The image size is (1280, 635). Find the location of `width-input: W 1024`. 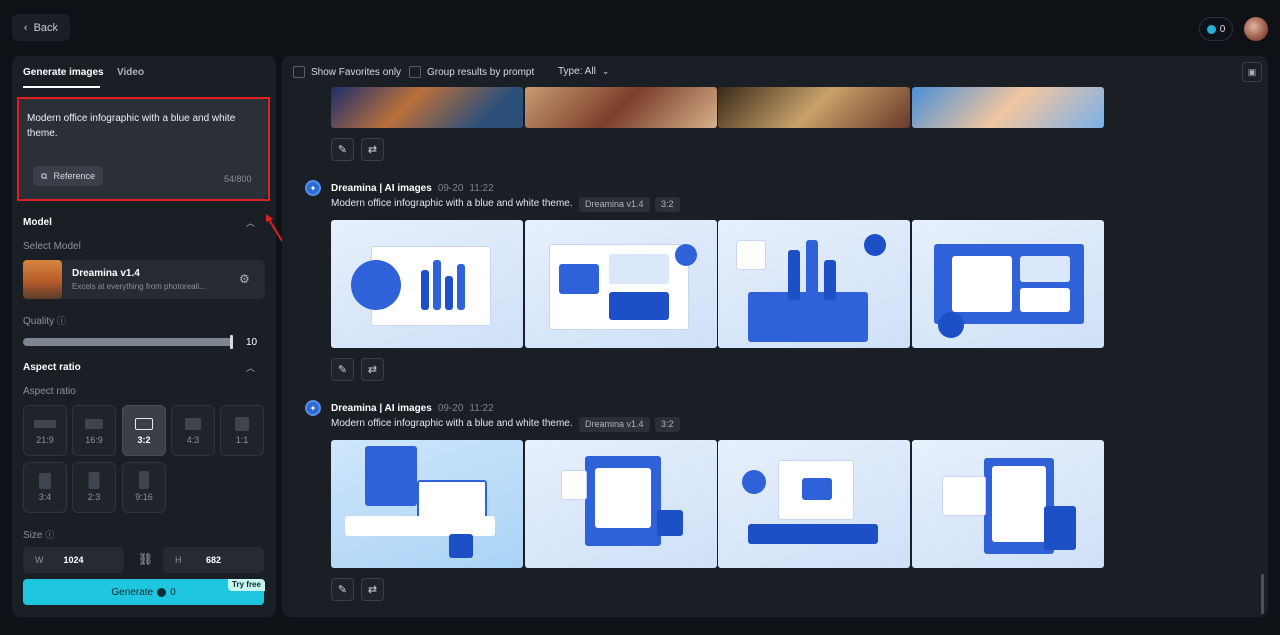

width-input: W 1024 is located at coordinates (73, 560).